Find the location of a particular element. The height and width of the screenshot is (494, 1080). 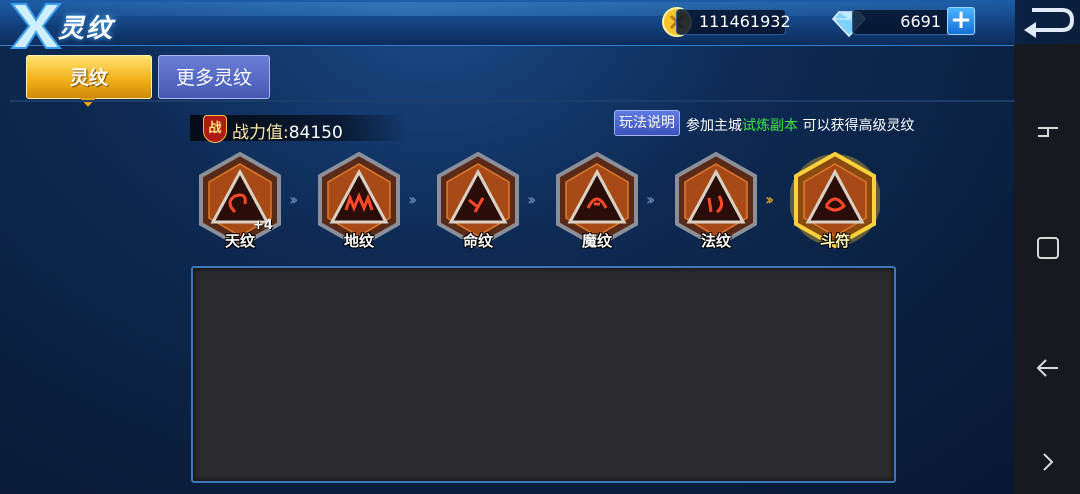

chevron-right-icon is located at coordinates (1048, 462).